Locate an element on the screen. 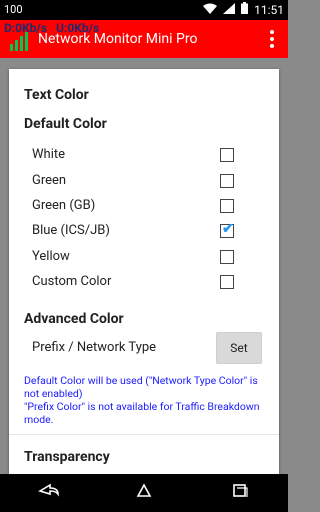  prefix-network-type-label: Prefix / Network Type is located at coordinates (94, 347).